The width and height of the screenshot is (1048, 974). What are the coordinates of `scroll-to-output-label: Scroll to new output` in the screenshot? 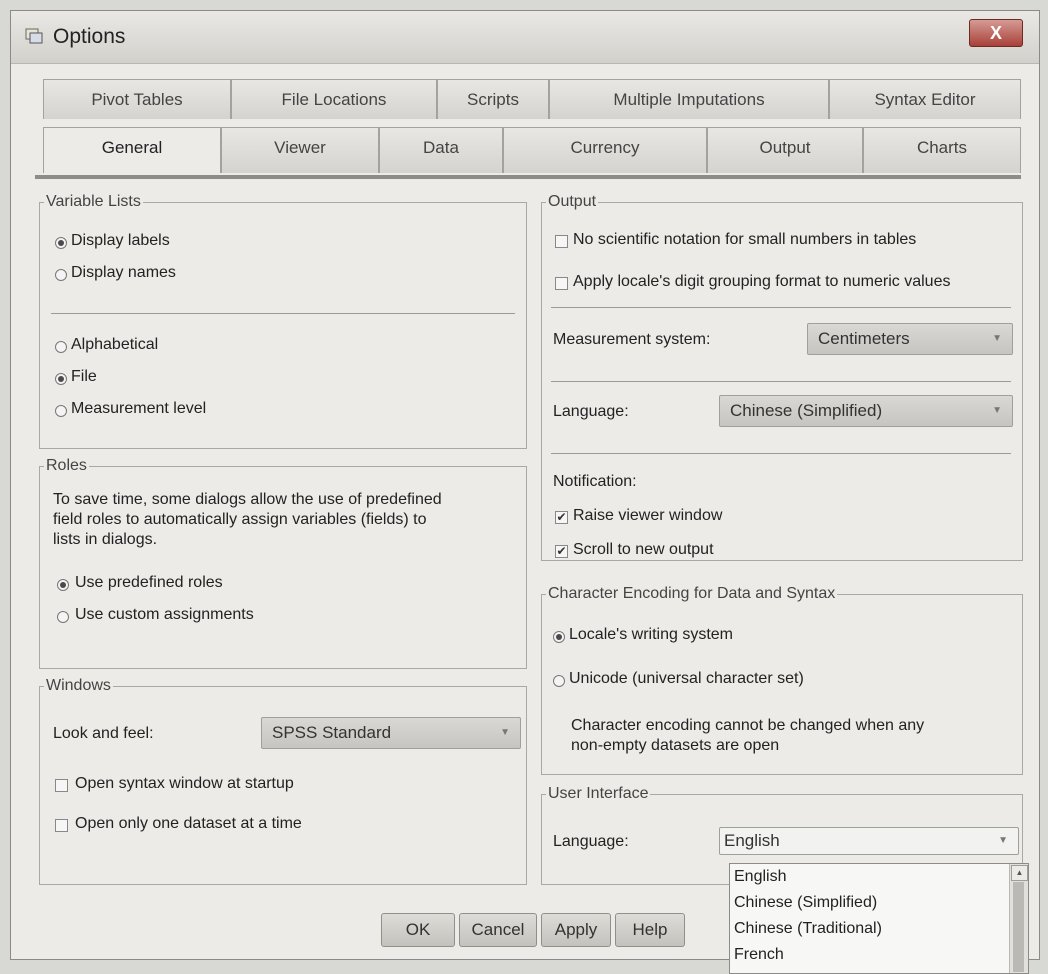 It's located at (643, 549).